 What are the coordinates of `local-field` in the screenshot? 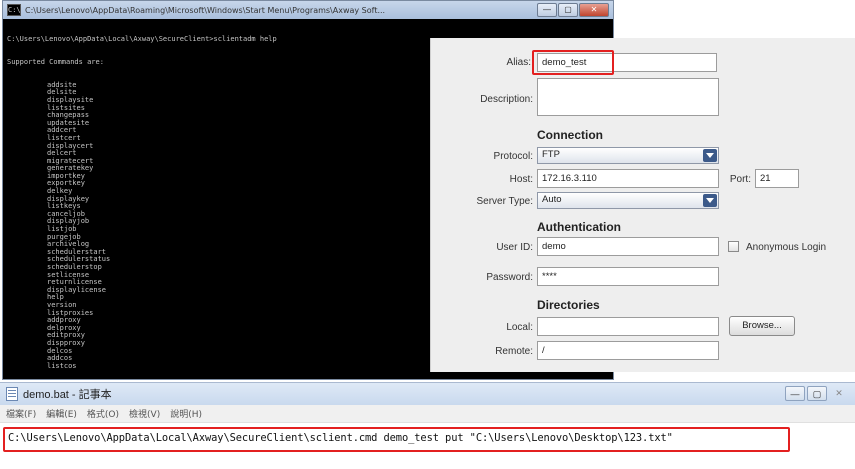 It's located at (628, 326).